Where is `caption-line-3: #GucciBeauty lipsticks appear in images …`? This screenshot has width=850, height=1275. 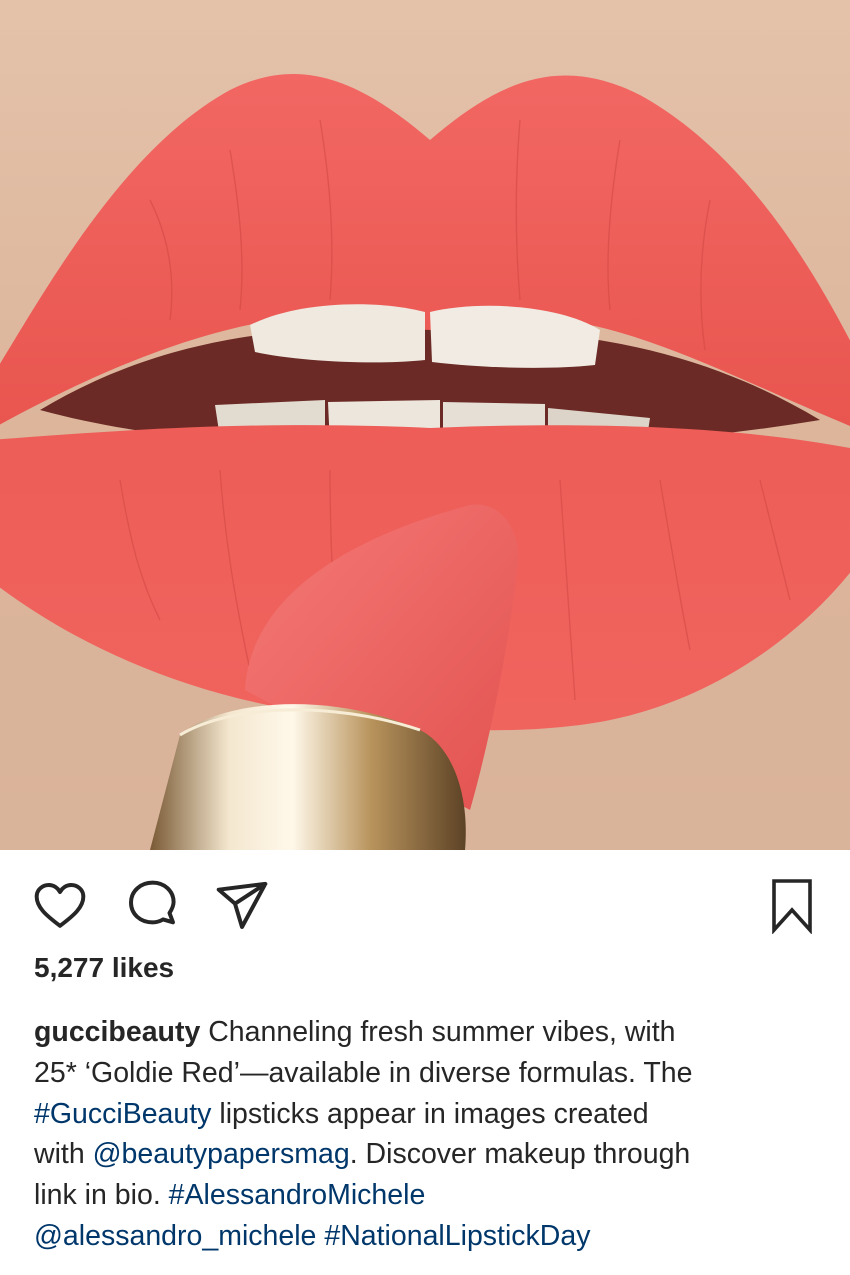 caption-line-3: #GucciBeauty lipsticks appear in images … is located at coordinates (429, 1114).